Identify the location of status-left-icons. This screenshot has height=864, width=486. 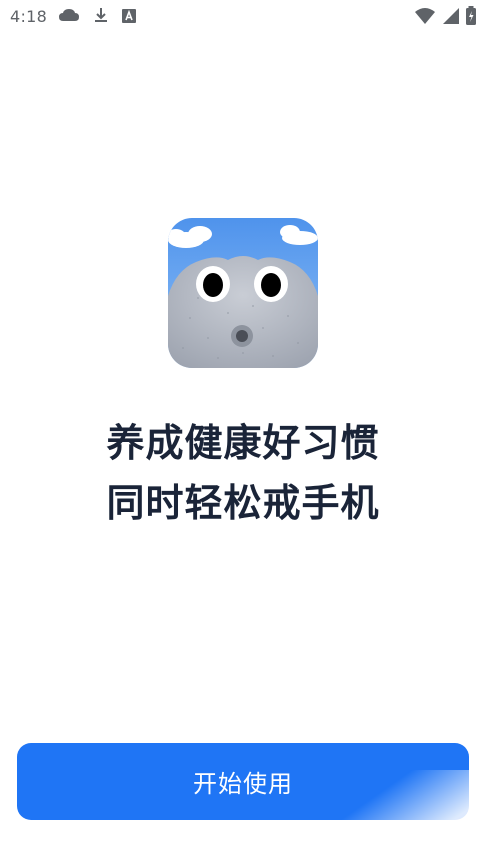
(97, 17).